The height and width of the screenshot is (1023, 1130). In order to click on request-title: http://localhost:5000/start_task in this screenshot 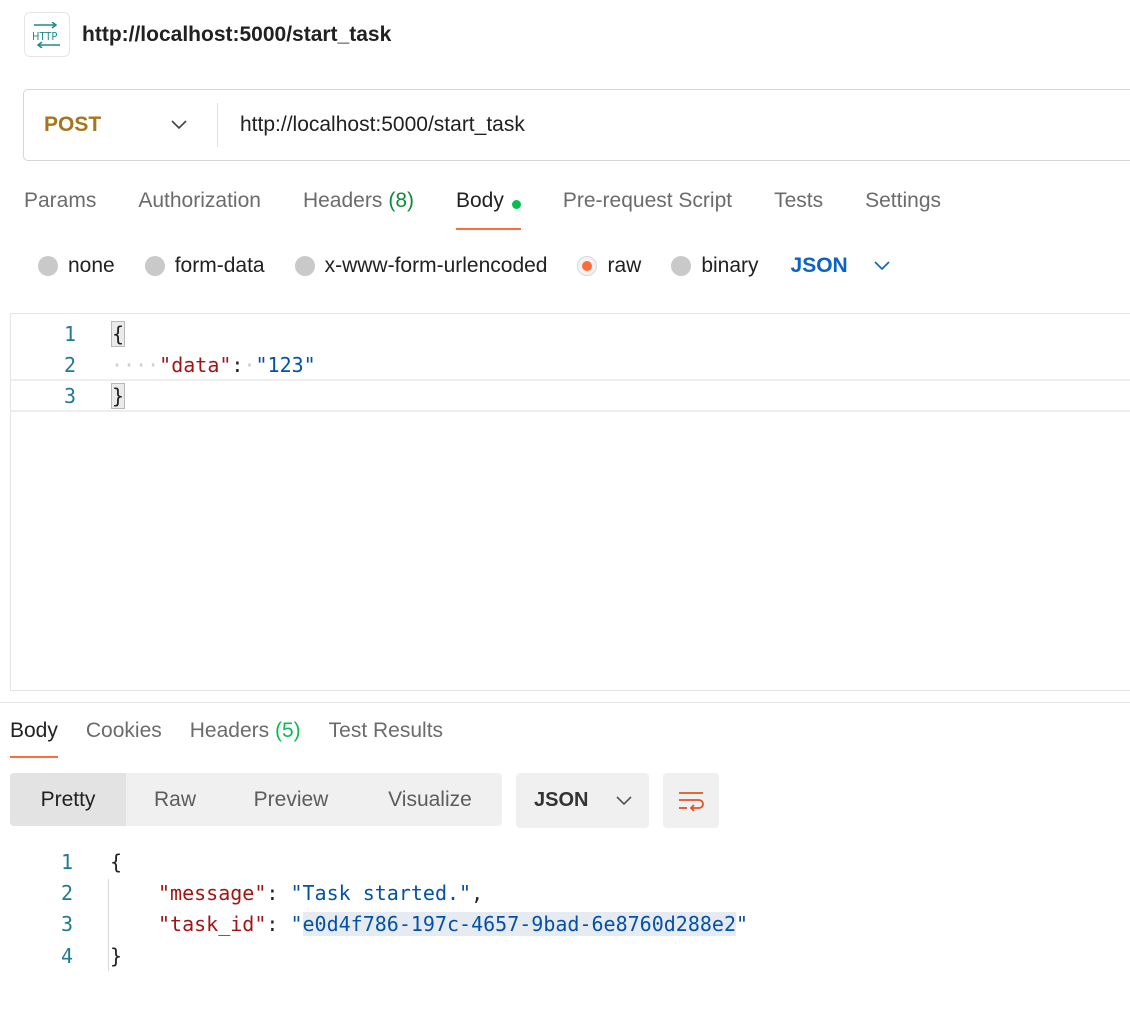, I will do `click(236, 35)`.